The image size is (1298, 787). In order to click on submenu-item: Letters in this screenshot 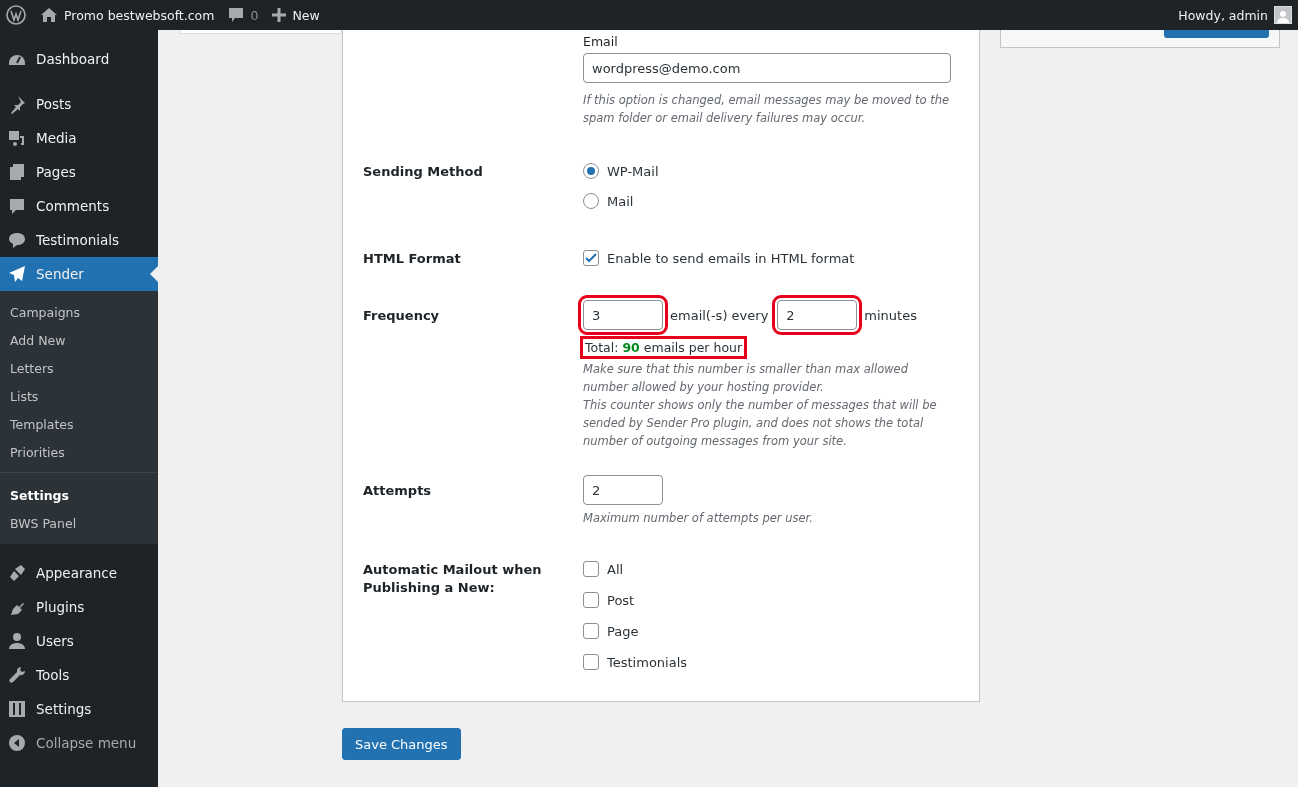, I will do `click(79, 368)`.